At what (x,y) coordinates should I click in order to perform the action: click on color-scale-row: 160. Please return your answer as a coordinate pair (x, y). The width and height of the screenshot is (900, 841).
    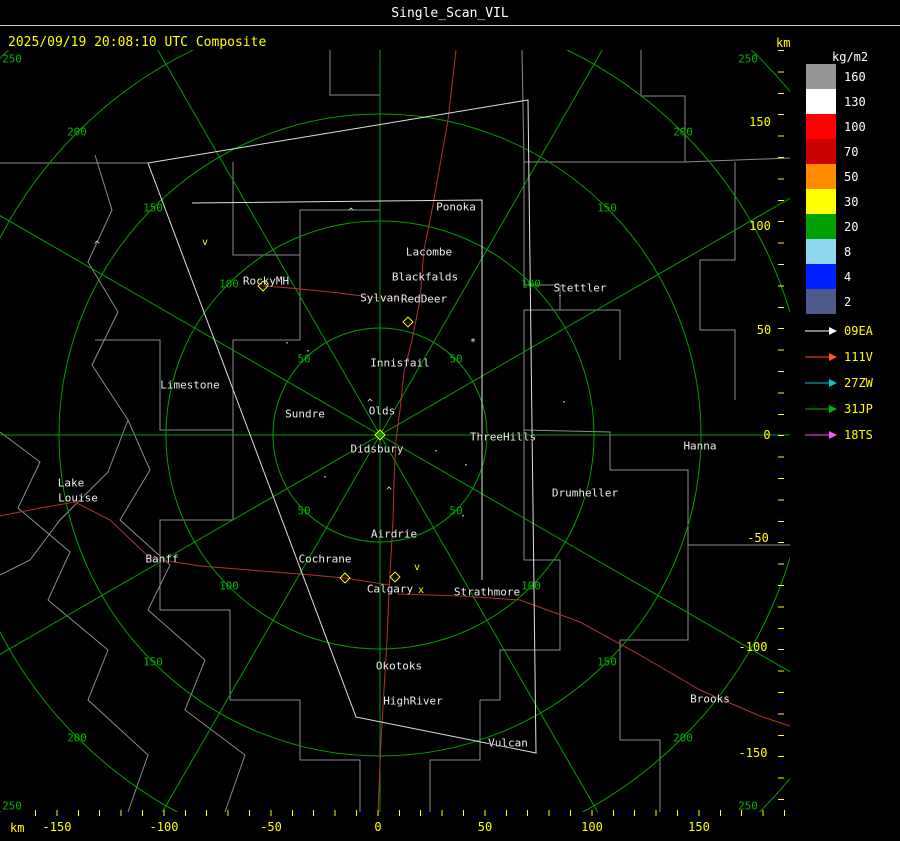
    Looking at the image, I should click on (836, 76).